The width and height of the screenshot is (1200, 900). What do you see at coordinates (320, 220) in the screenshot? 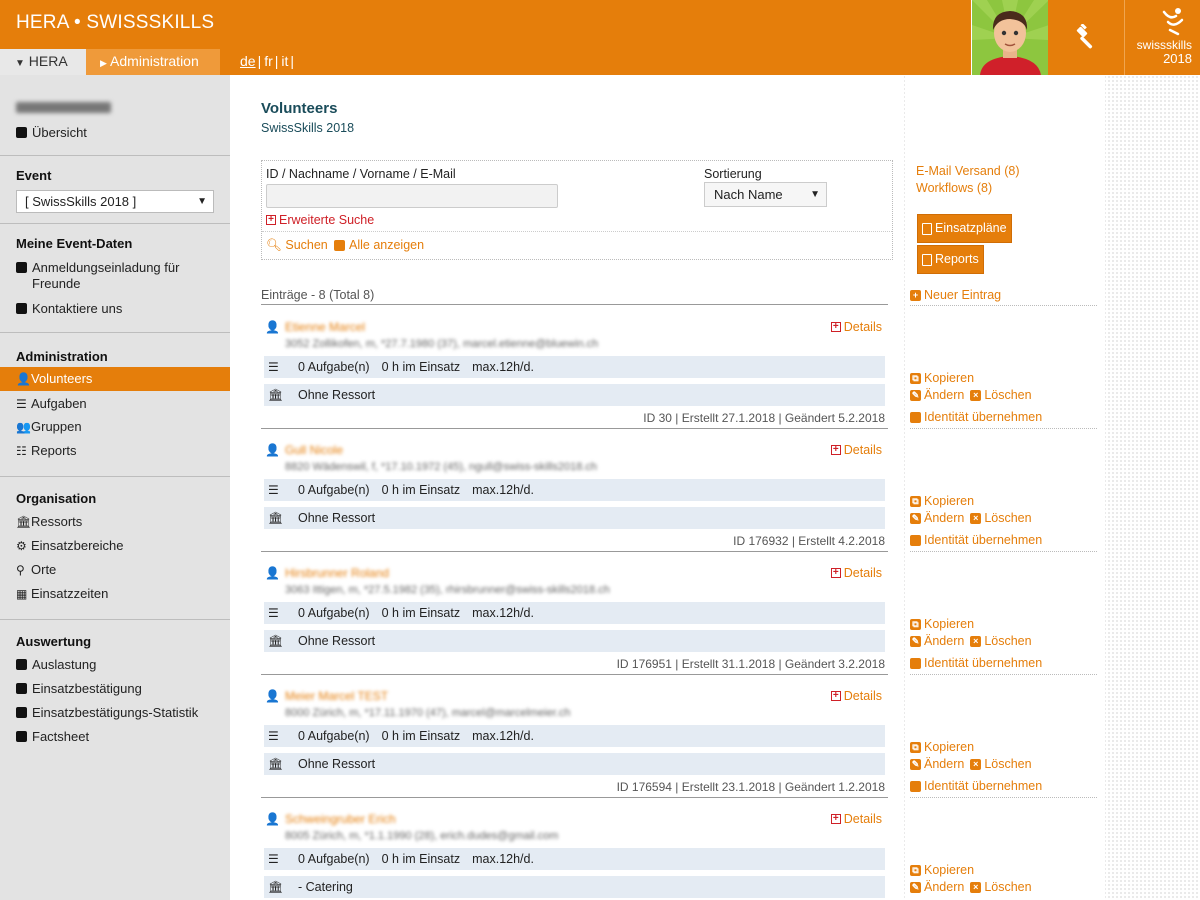
I see `advanced-search-link: + Erweiterte Suche` at bounding box center [320, 220].